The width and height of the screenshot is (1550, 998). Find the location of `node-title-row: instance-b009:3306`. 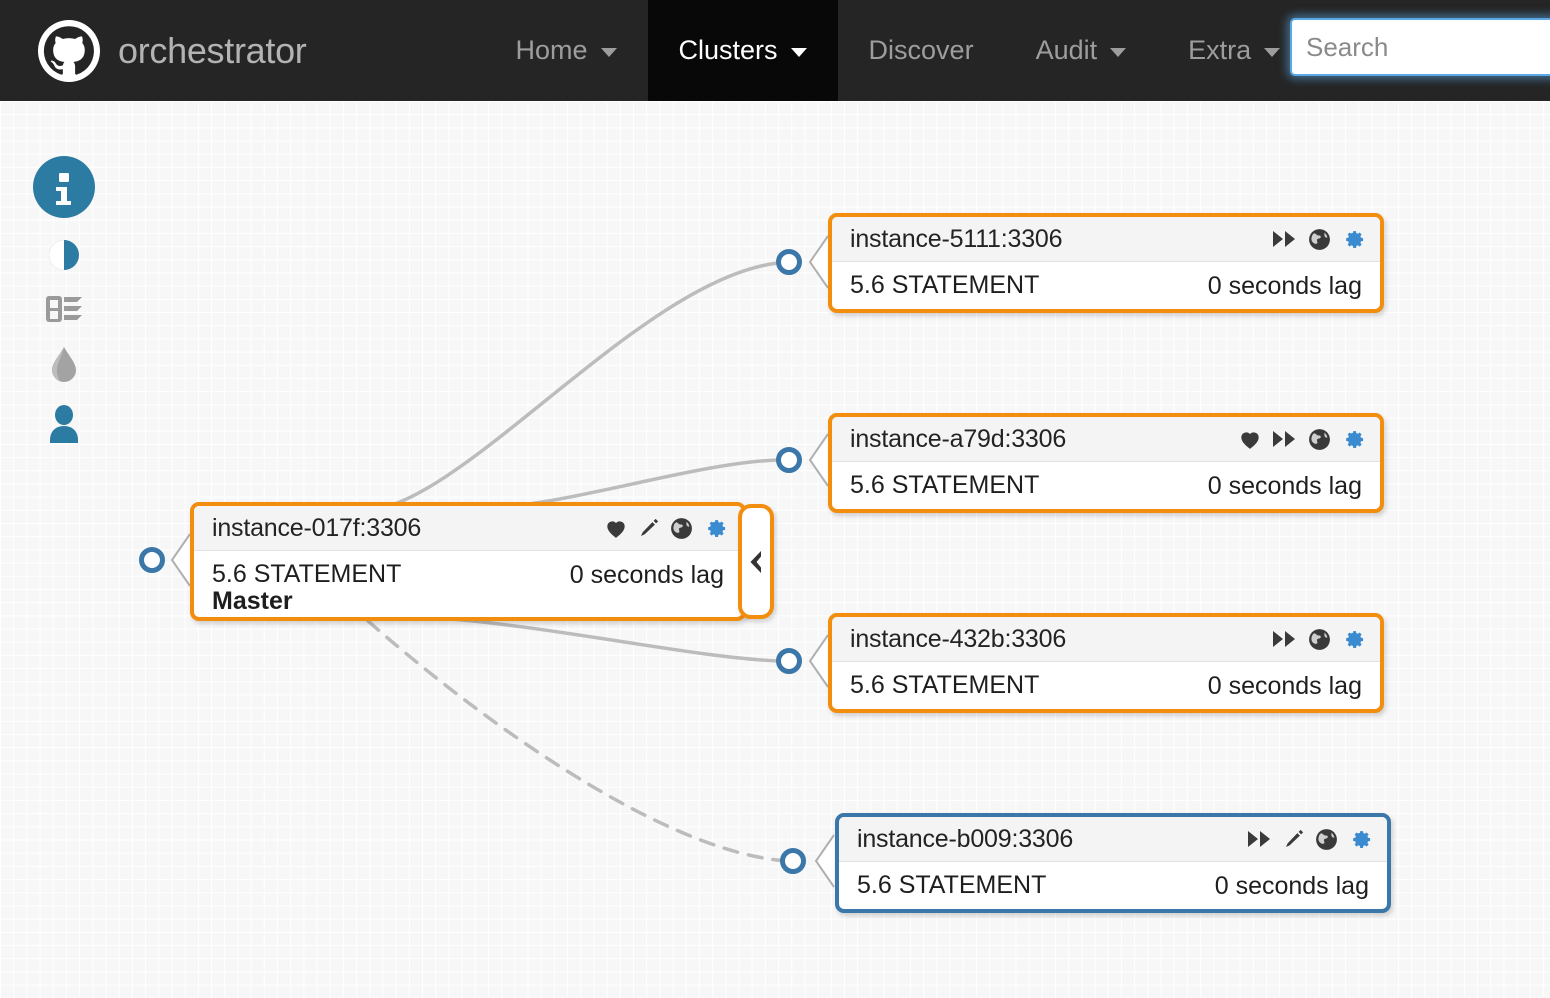

node-title-row: instance-b009:3306 is located at coordinates (1113, 839).